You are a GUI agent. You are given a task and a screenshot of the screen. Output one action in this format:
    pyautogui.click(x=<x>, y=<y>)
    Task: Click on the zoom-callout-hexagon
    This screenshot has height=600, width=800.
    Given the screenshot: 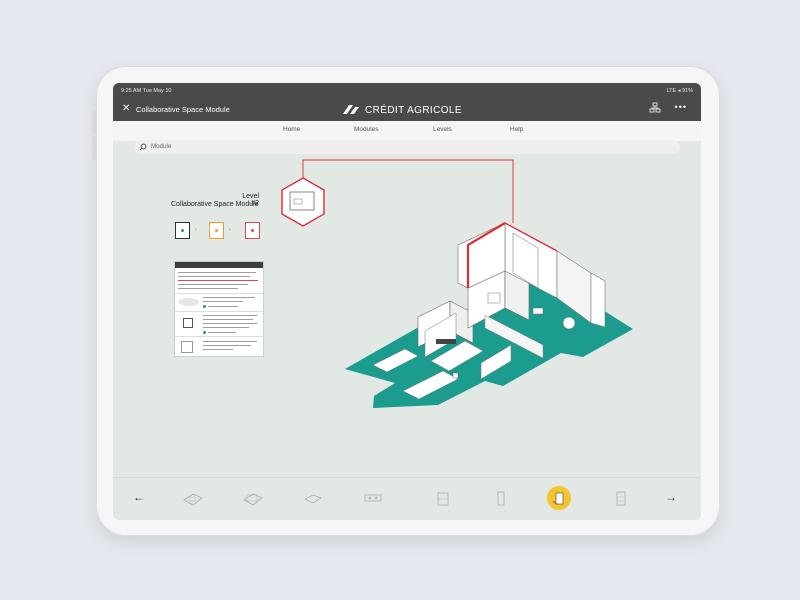 What is the action you would take?
    pyautogui.click(x=303, y=202)
    